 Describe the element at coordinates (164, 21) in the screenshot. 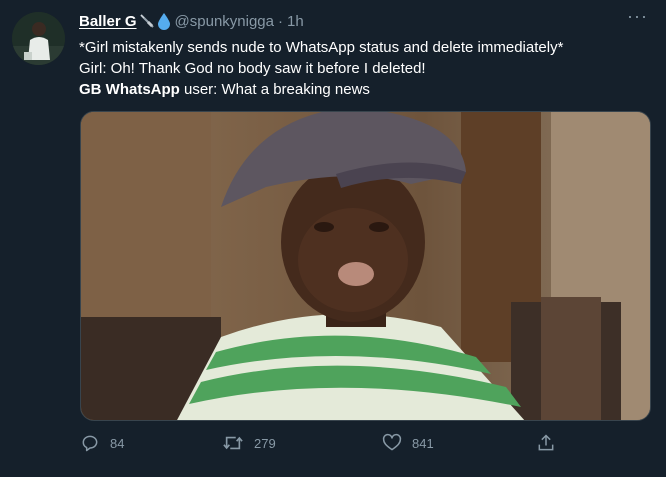

I see `droplet-icon` at that location.